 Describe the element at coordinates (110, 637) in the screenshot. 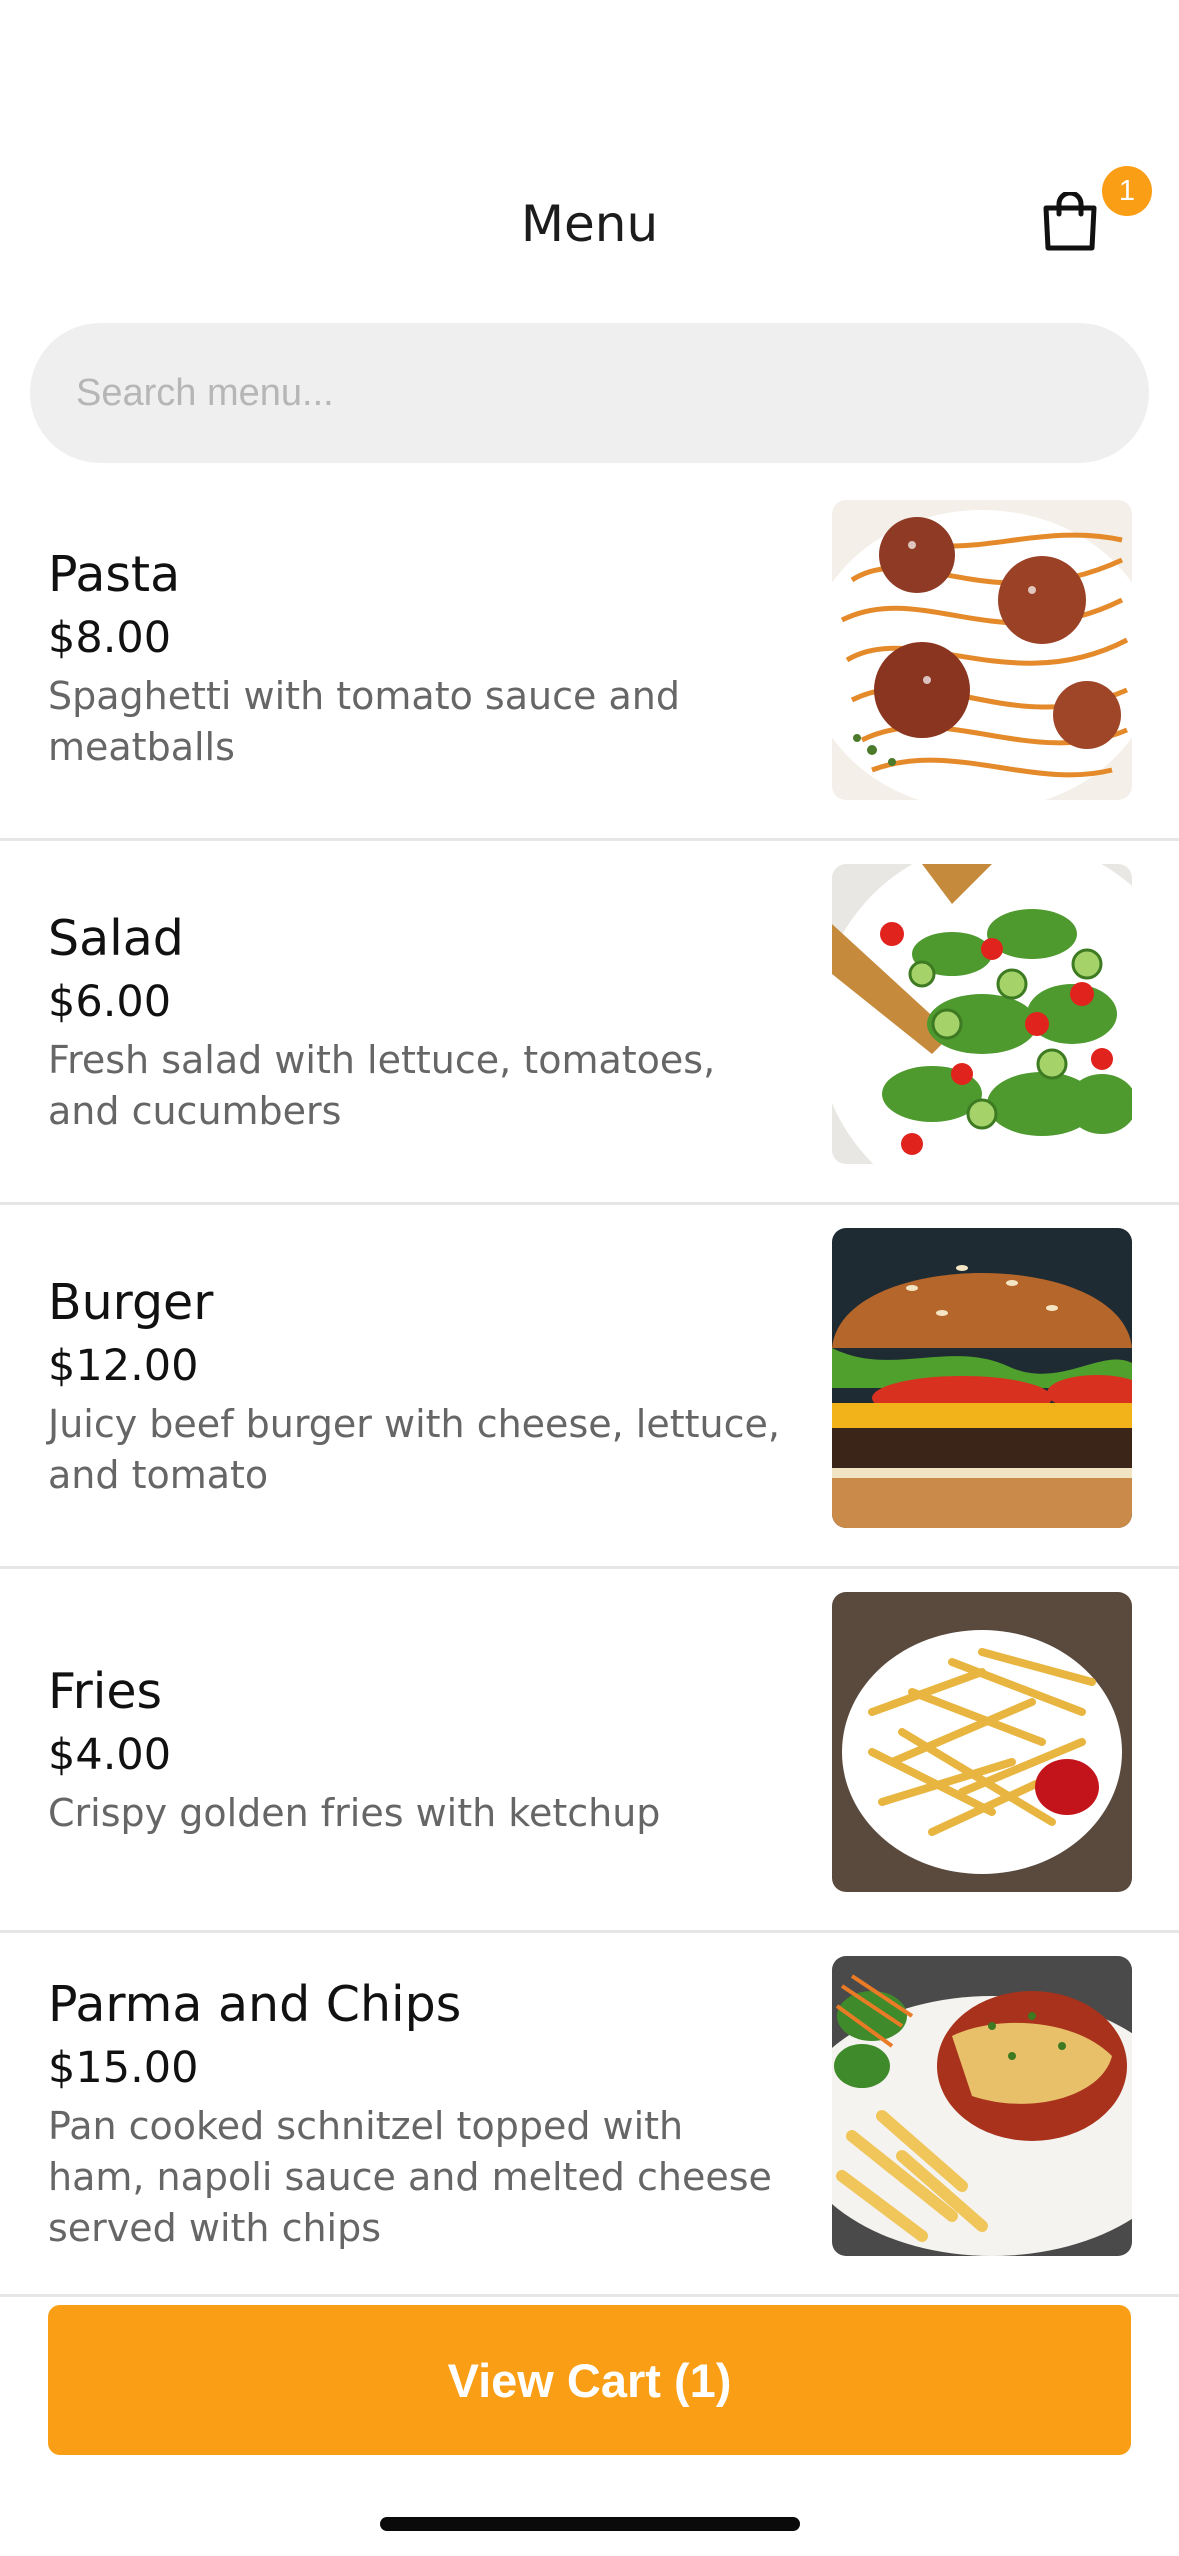

I see `item-price: $8.00` at that location.